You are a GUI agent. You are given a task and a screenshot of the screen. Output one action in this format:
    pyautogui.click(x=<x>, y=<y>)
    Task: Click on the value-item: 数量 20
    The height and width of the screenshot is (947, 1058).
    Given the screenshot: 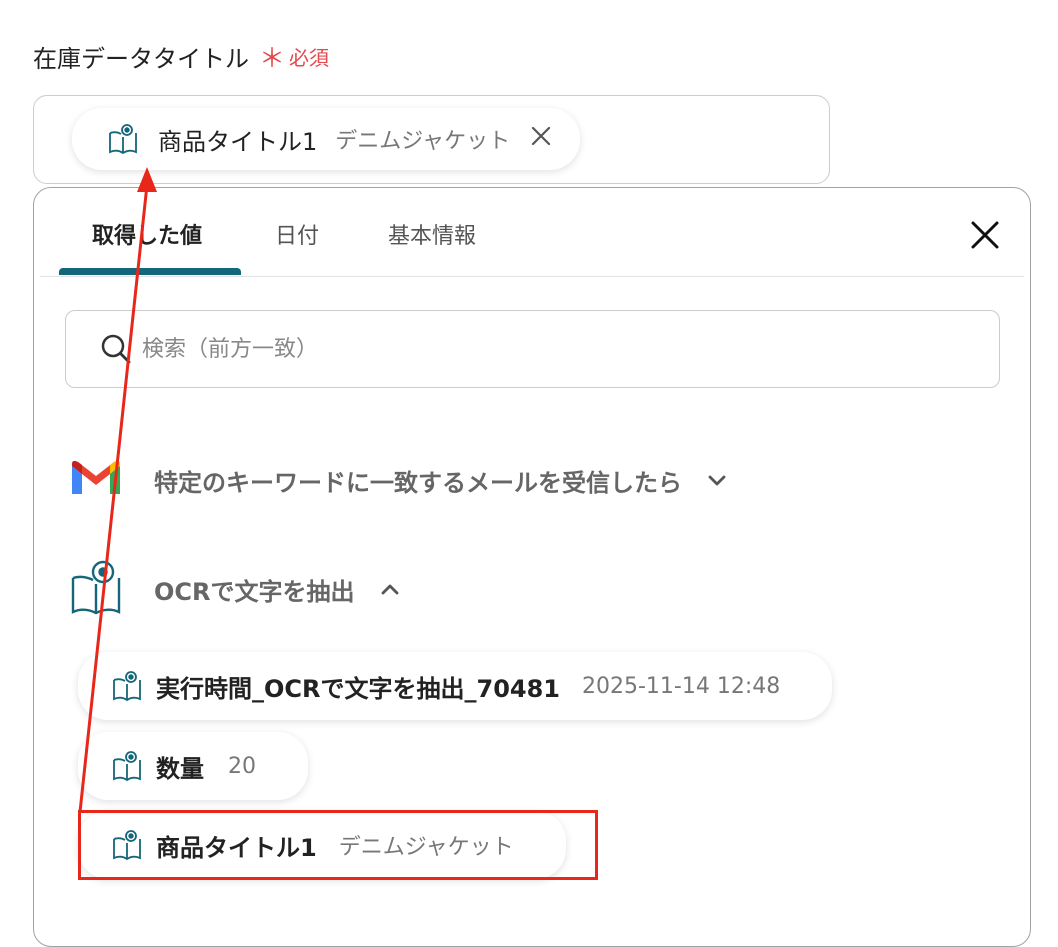 What is the action you would take?
    pyautogui.click(x=193, y=766)
    